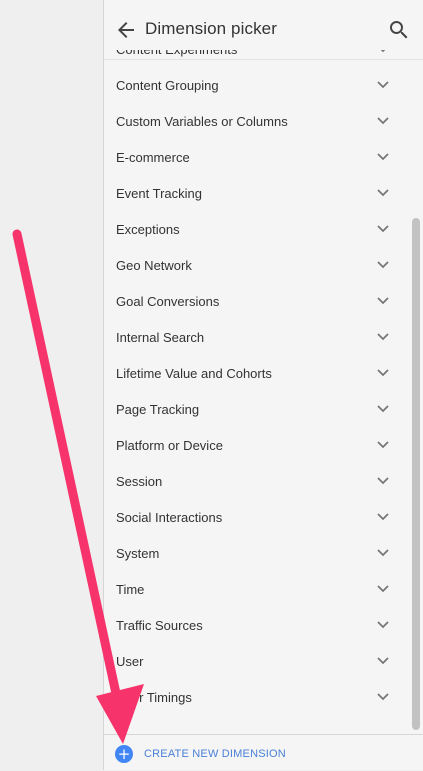  I want to click on dimension-category-item: Custom Variables or Columns, so click(256, 122).